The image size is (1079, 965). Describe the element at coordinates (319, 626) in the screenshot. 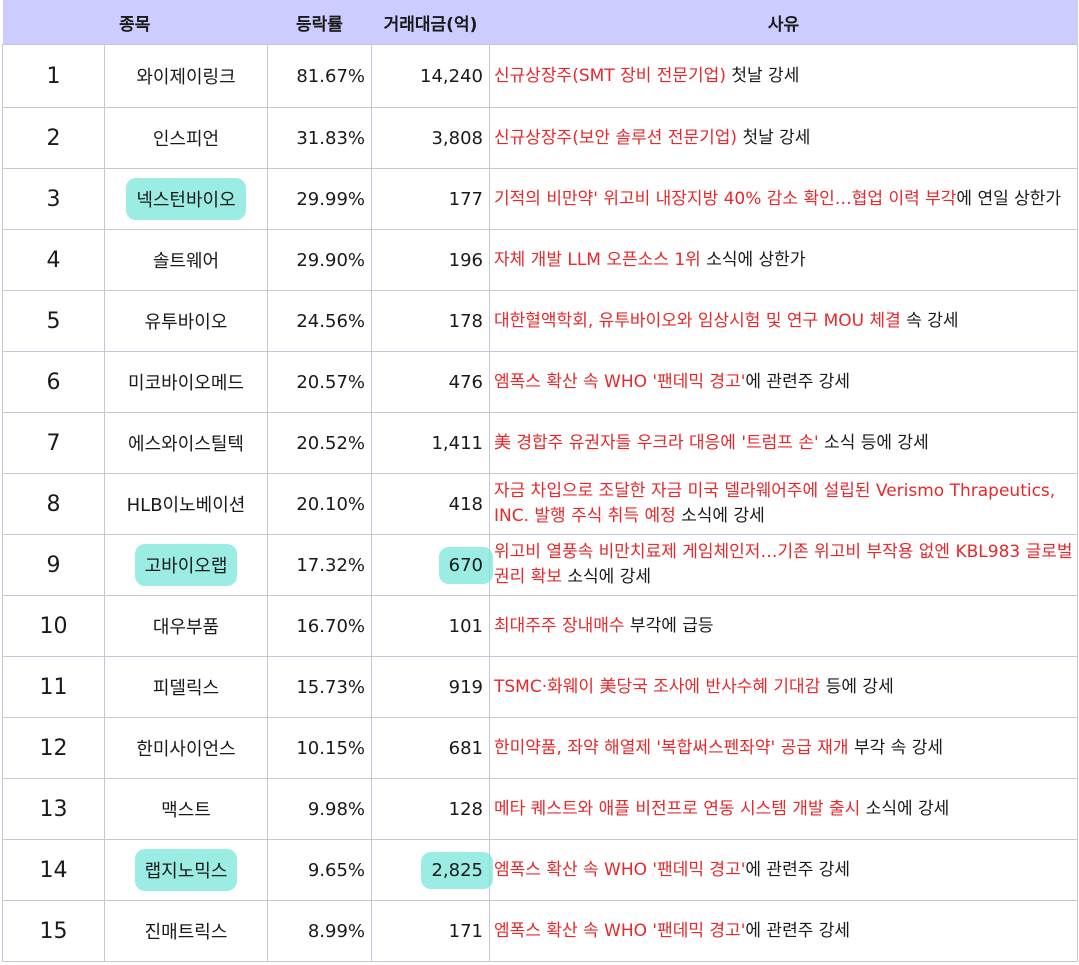

I see `rate-cell: 16.70%` at that location.